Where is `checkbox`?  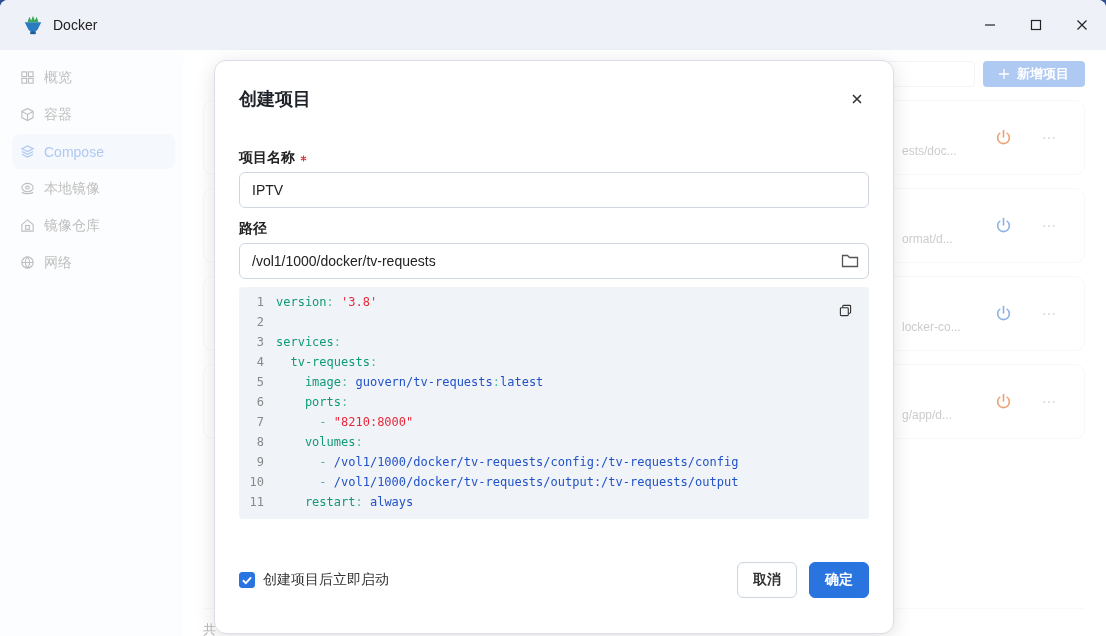
checkbox is located at coordinates (247, 580).